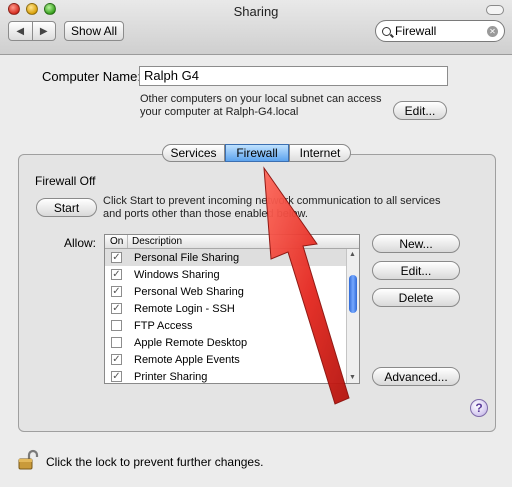  I want to click on table-row: ✓ Personal File Sharing, so click(232, 257).